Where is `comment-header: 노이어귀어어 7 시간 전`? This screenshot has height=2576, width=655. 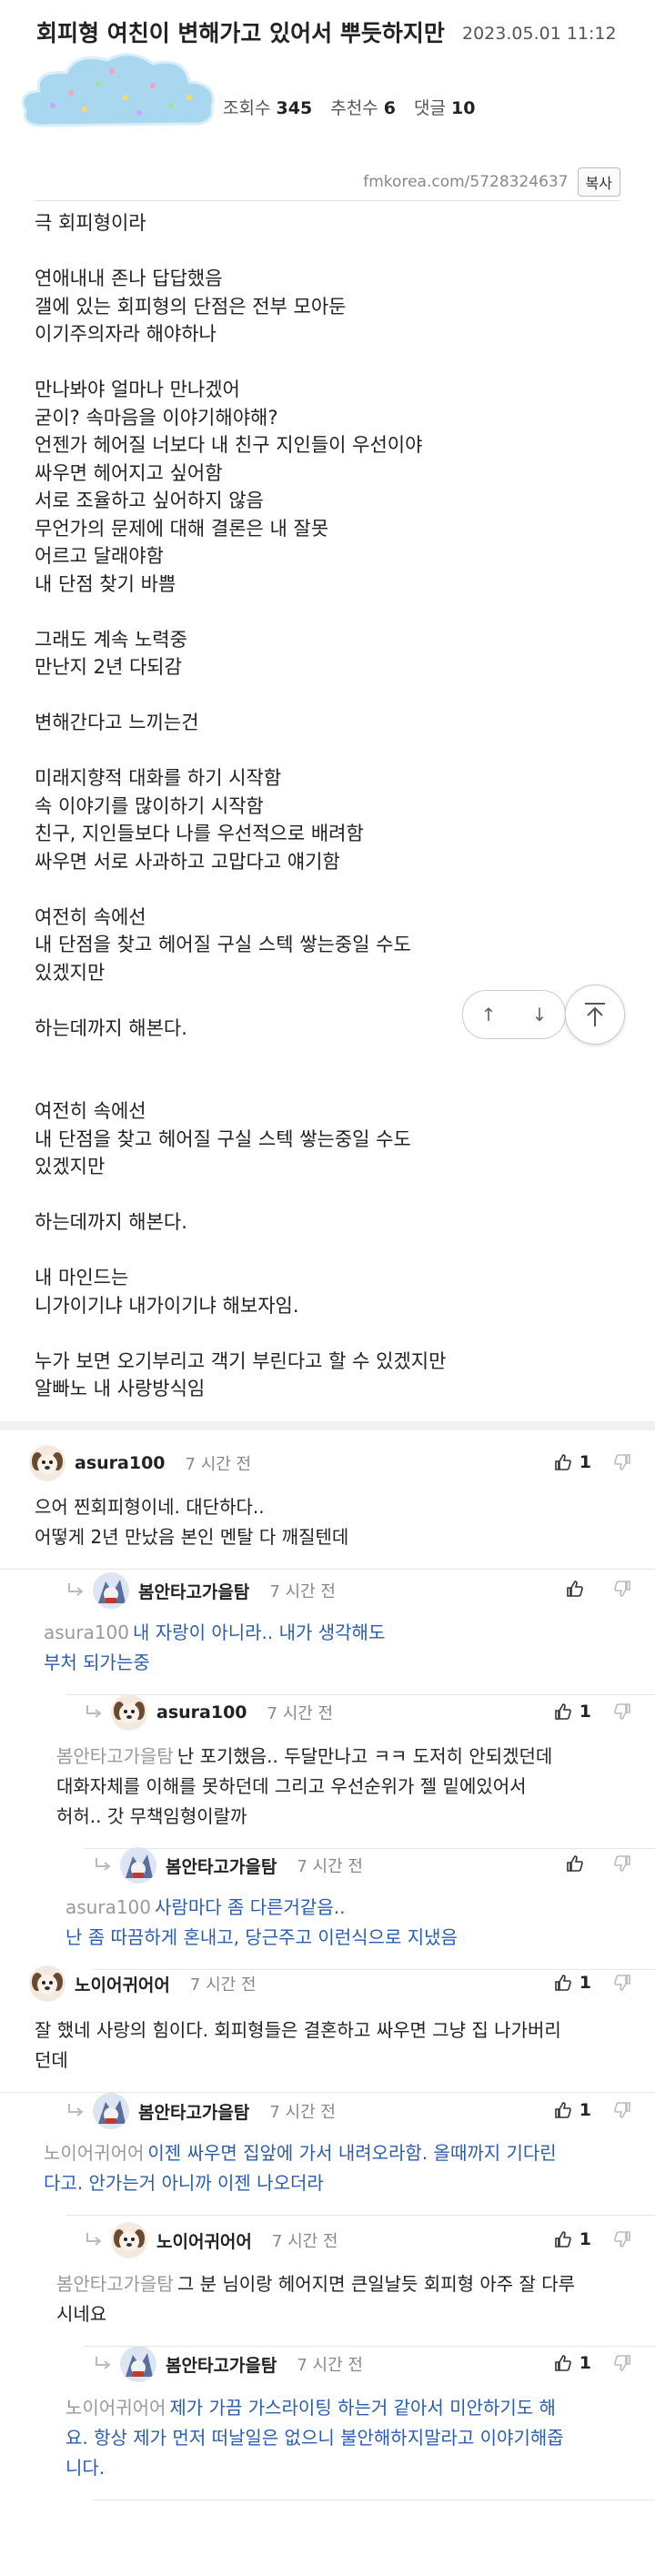 comment-header: 노이어귀어어 7 시간 전 is located at coordinates (142, 1983).